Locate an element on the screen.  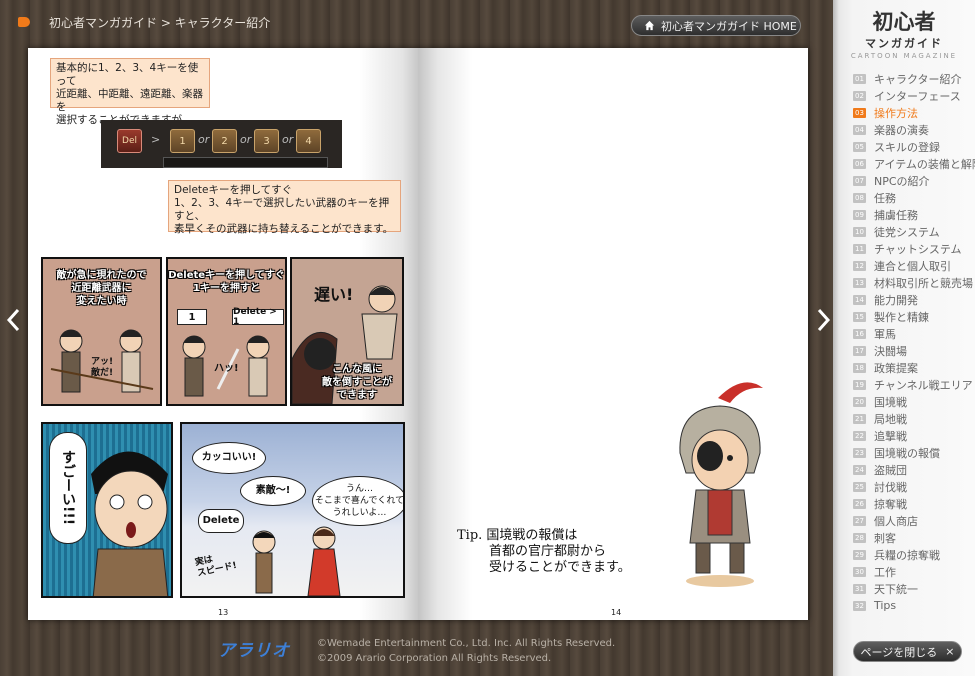
sidebar-item: 06 アイテムの装備と解除 is located at coordinates (914, 163).